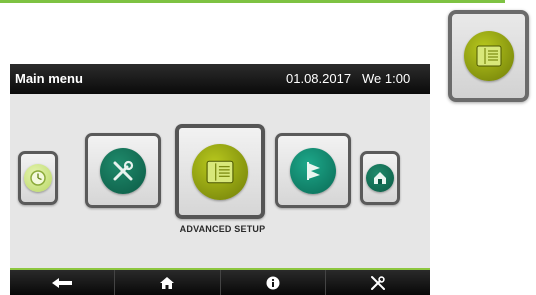 The width and height of the screenshot is (536, 295). What do you see at coordinates (49, 78) in the screenshot?
I see `page-title: Main menu` at bounding box center [49, 78].